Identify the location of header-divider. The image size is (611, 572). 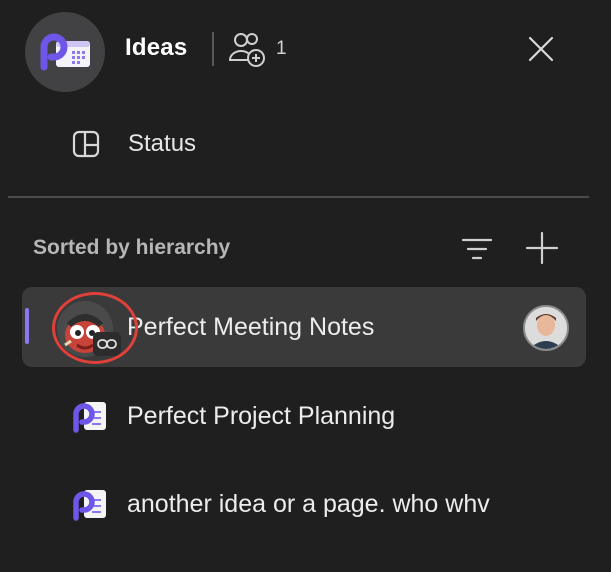
(213, 49).